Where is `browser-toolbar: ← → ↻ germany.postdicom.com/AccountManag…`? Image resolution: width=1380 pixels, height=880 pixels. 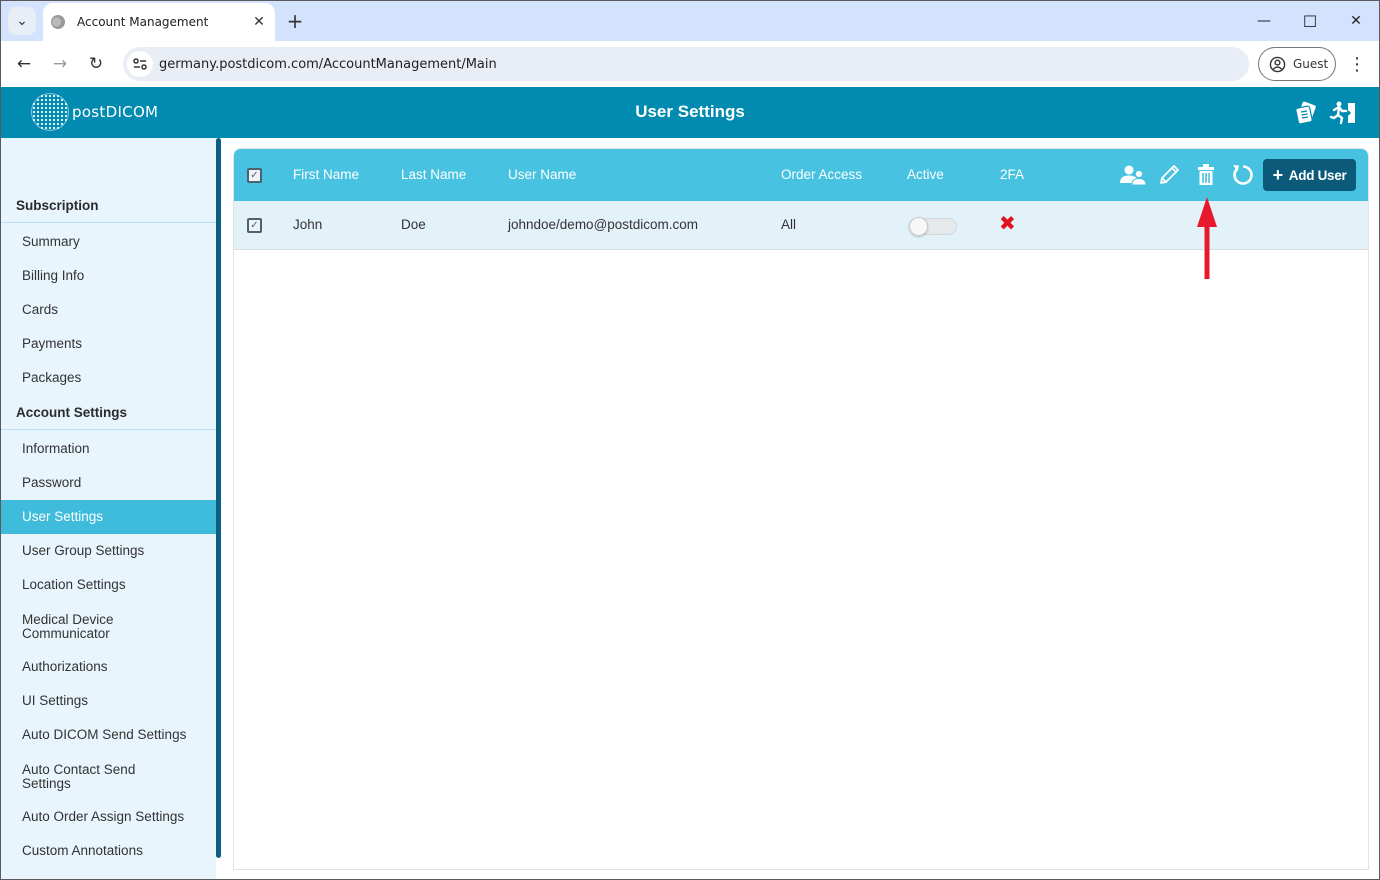 browser-toolbar: ← → ↻ germany.postdicom.com/AccountManag… is located at coordinates (690, 64).